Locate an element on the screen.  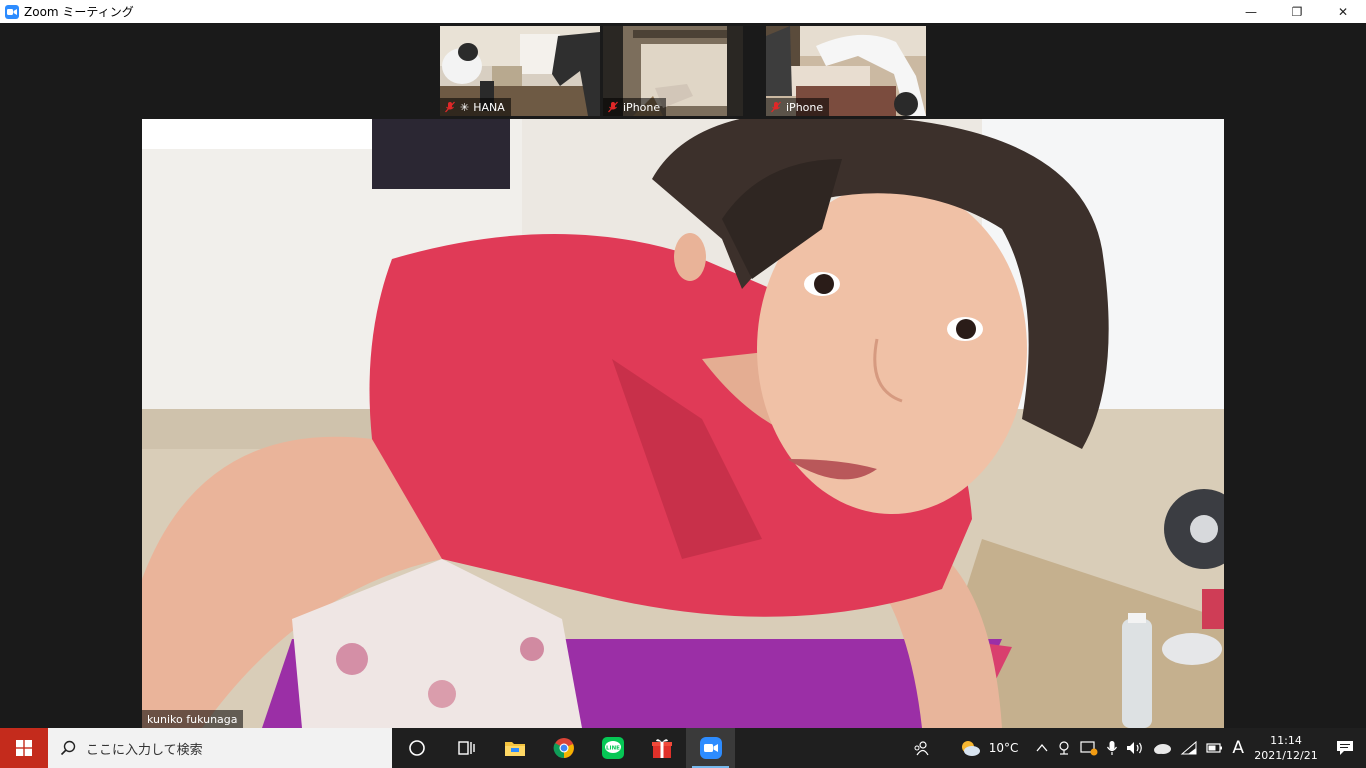
restore-button: ❐ is located at coordinates (1297, 11).